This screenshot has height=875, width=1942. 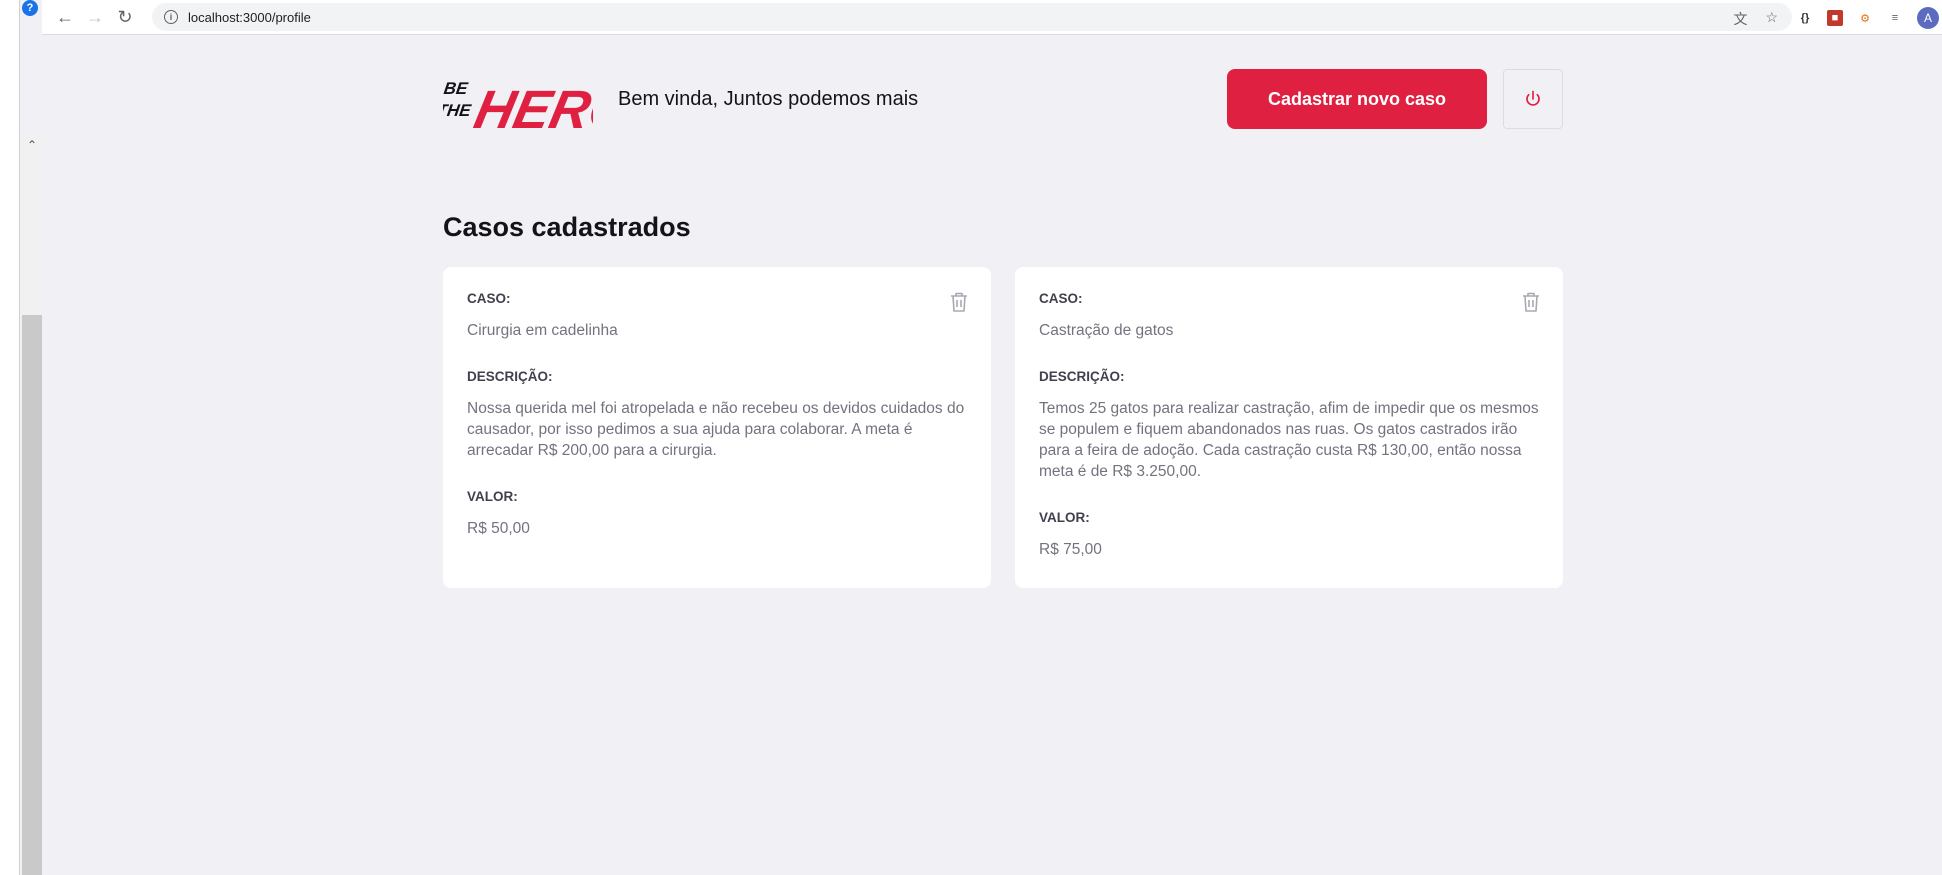 I want to click on case-title: Castração de gatos, so click(x=1106, y=330).